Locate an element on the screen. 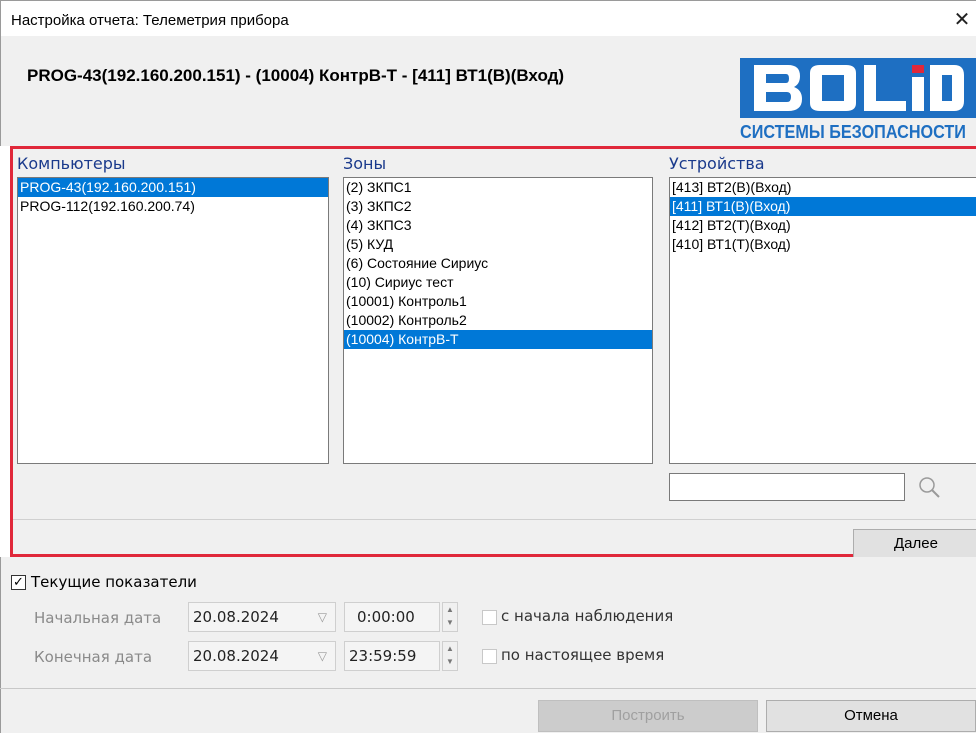 The image size is (976, 733). list-item: (10001) Контроль1 is located at coordinates (498, 301).